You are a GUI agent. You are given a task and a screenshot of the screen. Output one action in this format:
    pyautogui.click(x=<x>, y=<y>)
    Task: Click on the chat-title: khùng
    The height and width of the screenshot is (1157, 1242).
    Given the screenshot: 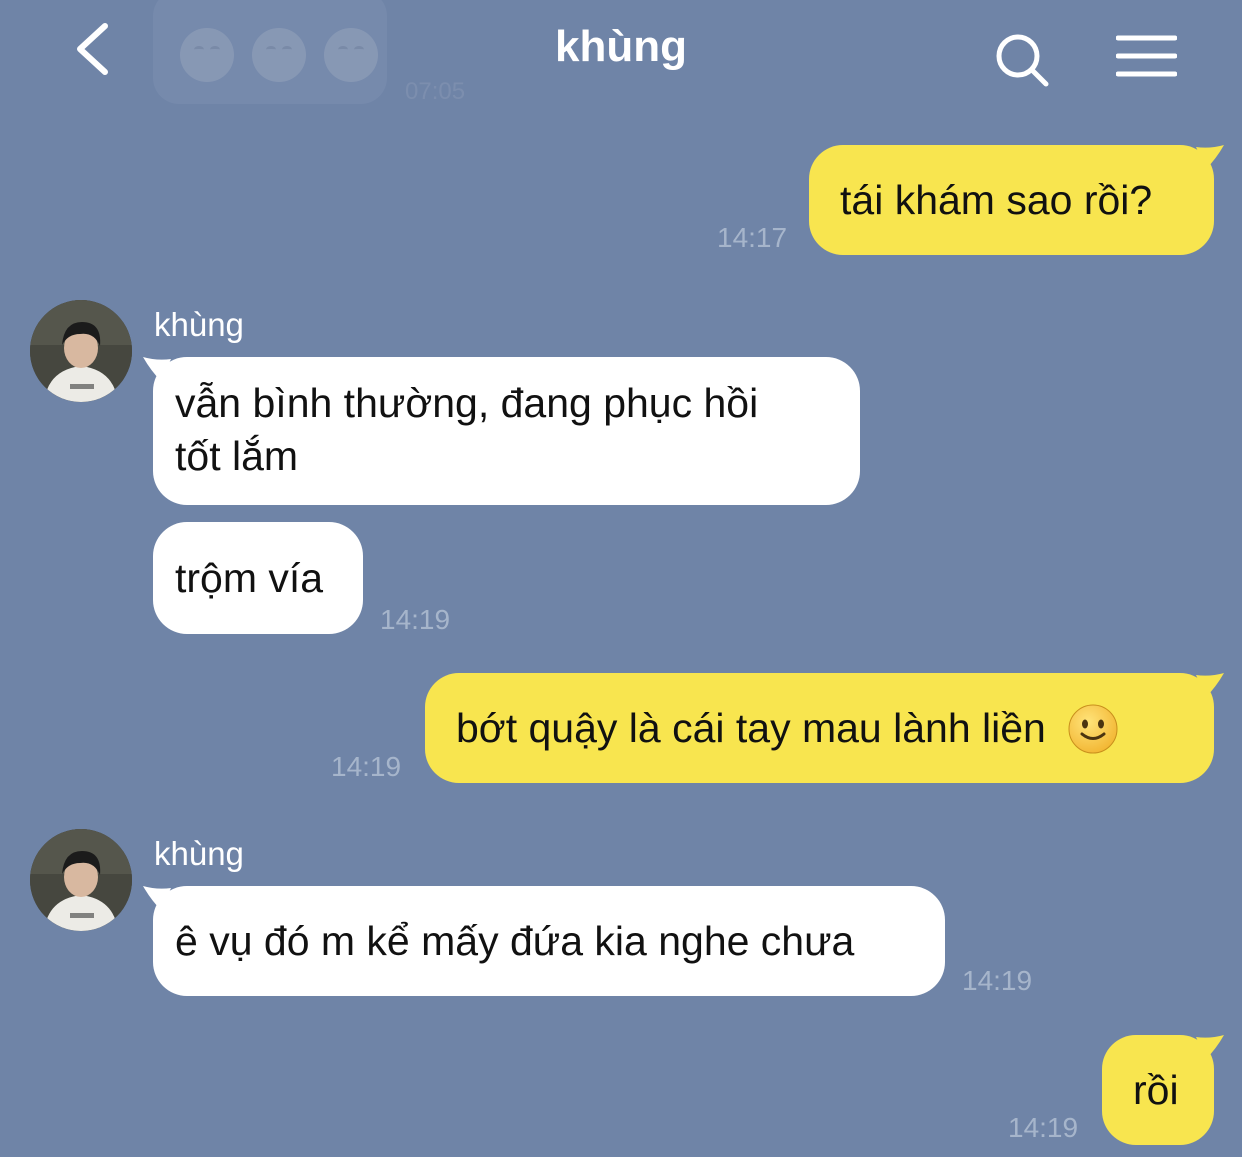 What is the action you would take?
    pyautogui.click(x=621, y=46)
    